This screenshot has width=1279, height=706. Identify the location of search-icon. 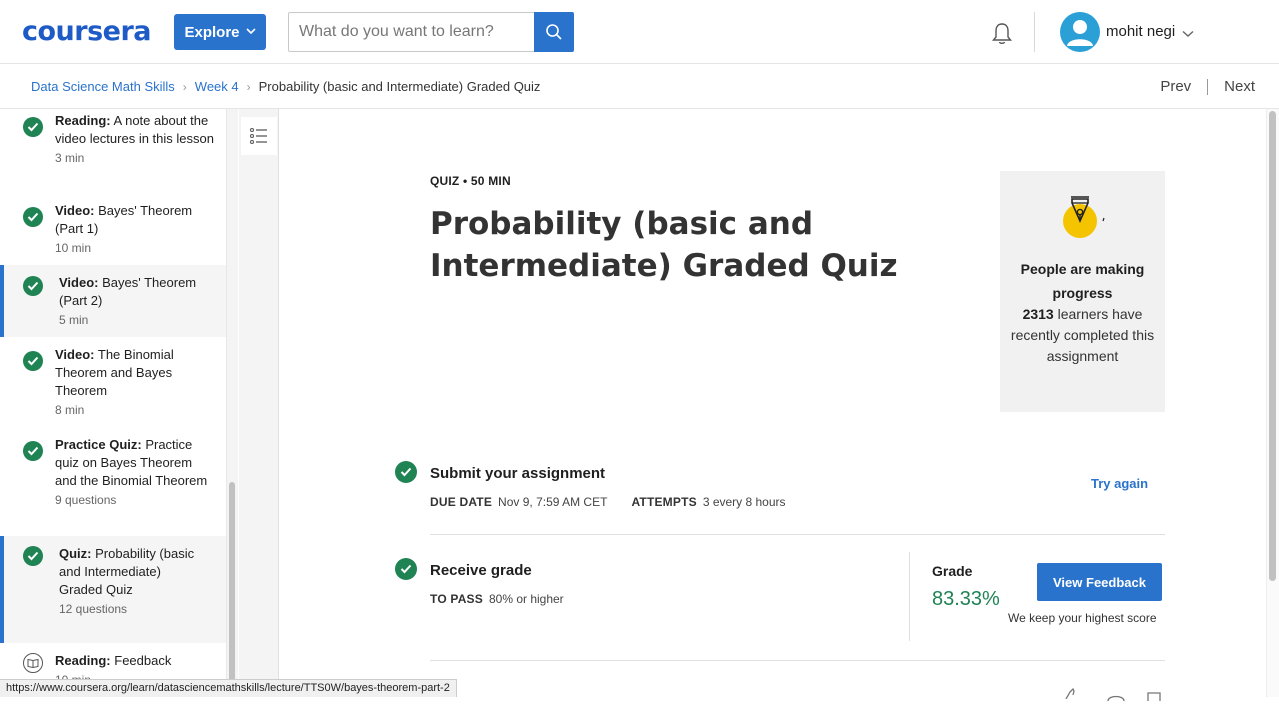
(554, 32).